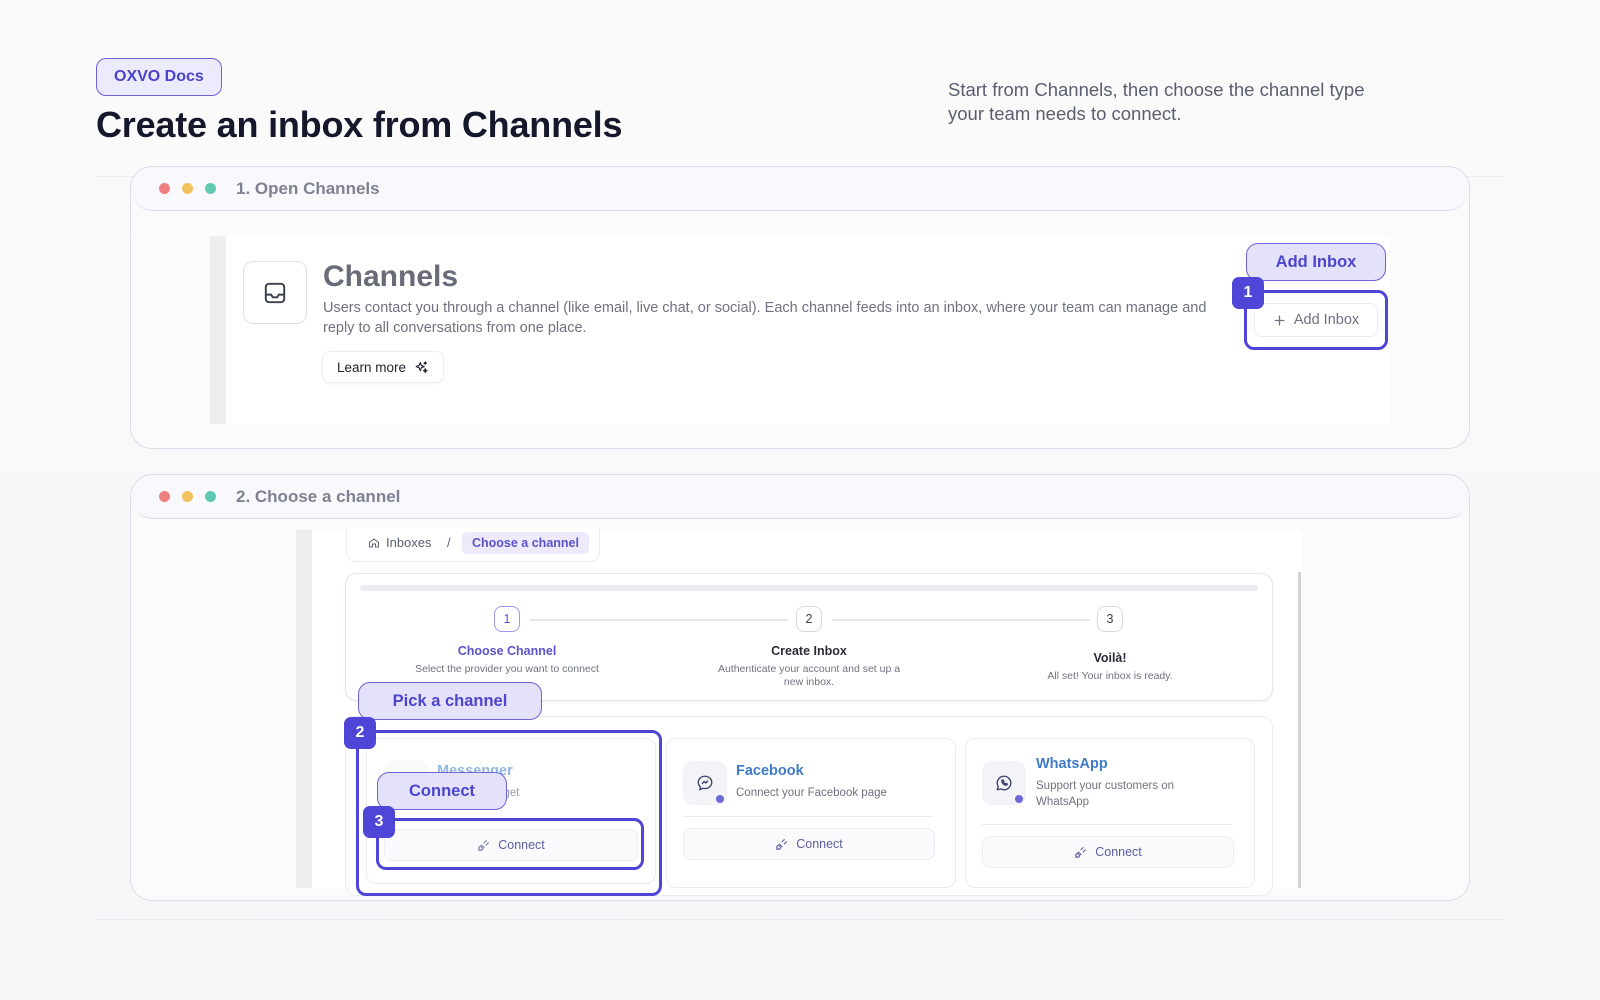 The image size is (1600, 1000). Describe the element at coordinates (442, 791) in the screenshot. I see `callout-connect: Connect` at that location.